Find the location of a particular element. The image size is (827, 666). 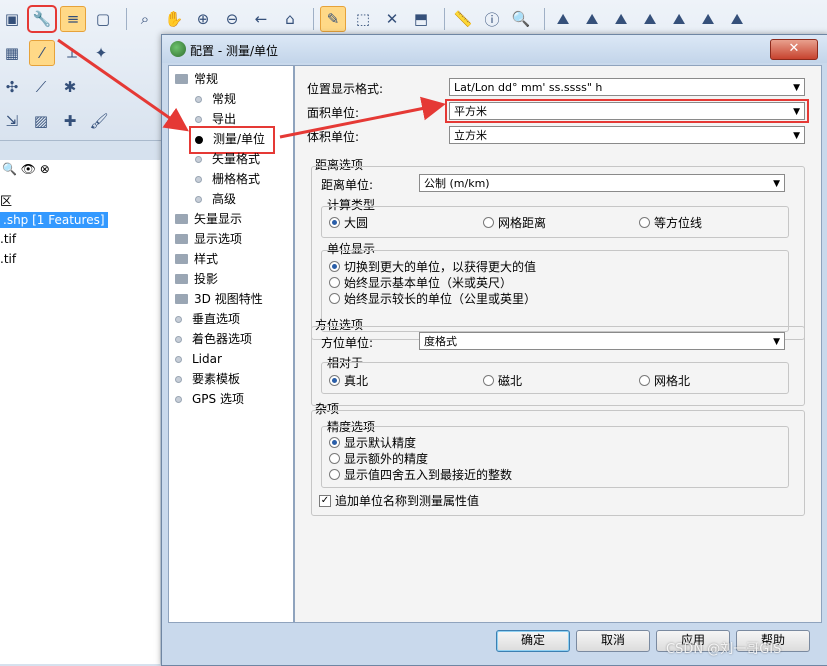

annotation-arrows is located at coordinates (251, 88).